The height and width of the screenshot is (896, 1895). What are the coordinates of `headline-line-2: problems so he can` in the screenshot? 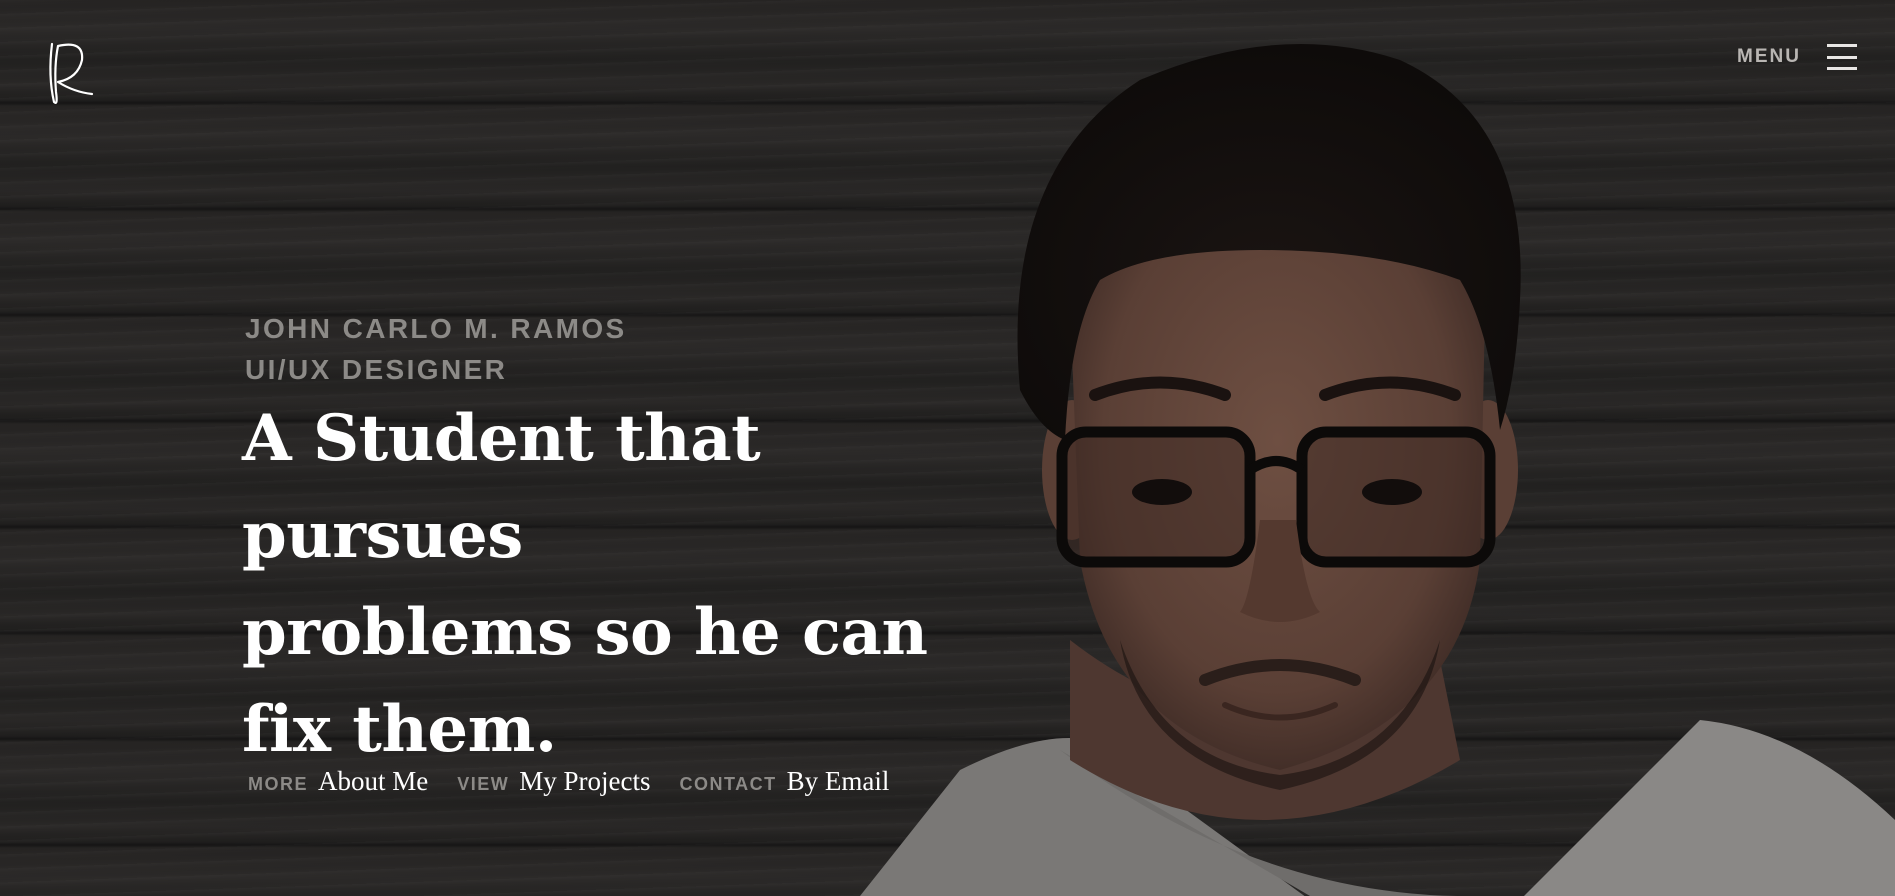 It's located at (585, 632).